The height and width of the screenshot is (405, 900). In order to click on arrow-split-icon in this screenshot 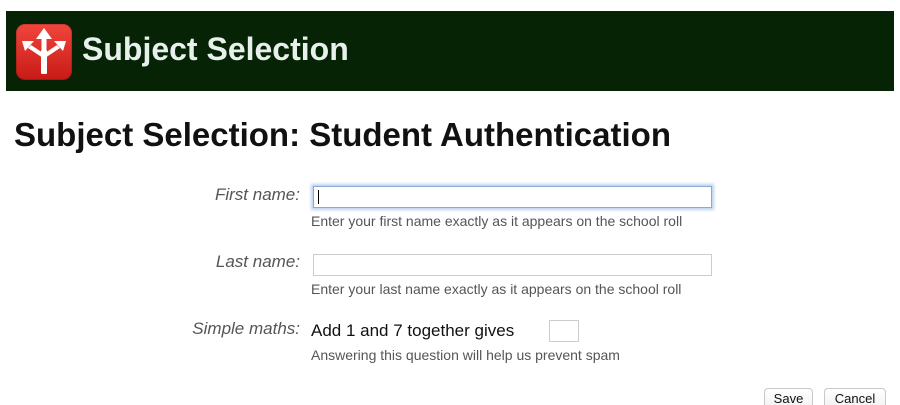, I will do `click(44, 52)`.